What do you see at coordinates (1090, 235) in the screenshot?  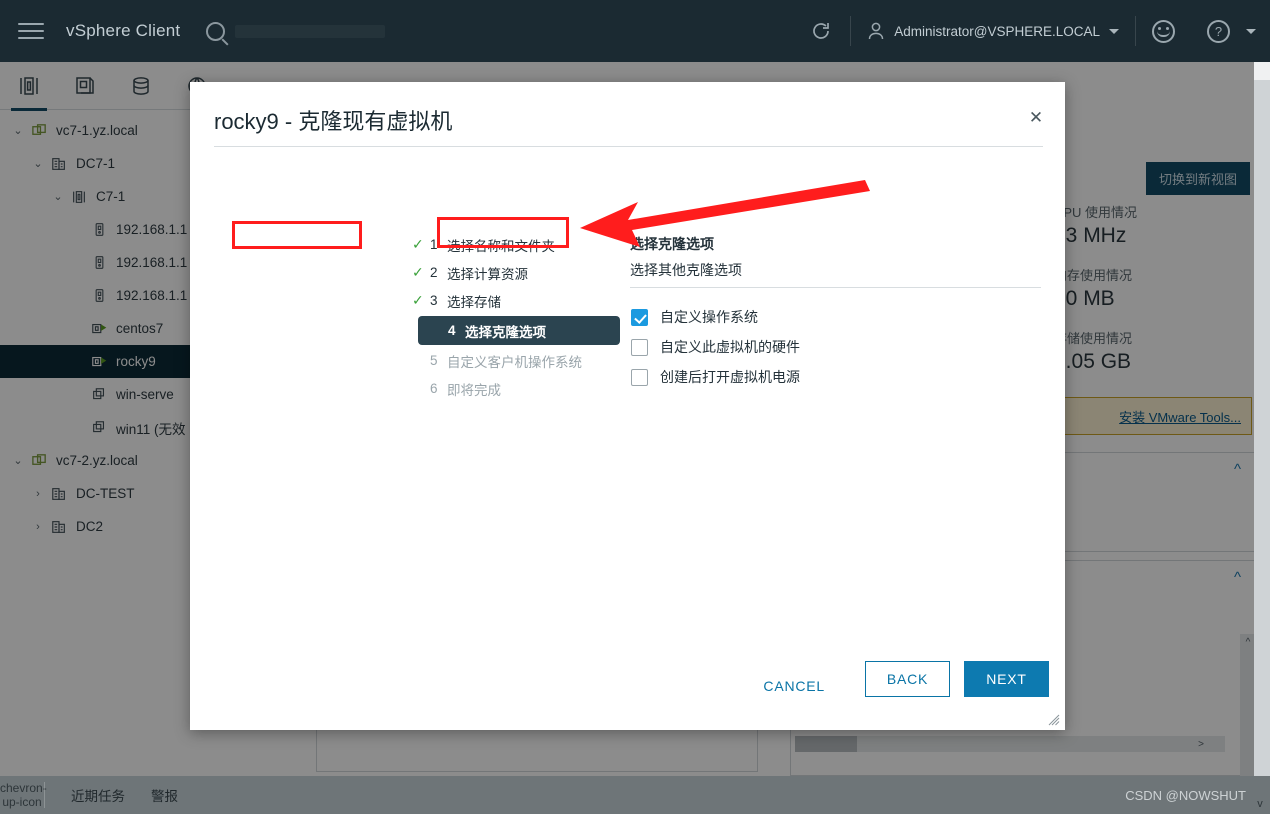 I see `usage-stat-value: 23 MHz` at bounding box center [1090, 235].